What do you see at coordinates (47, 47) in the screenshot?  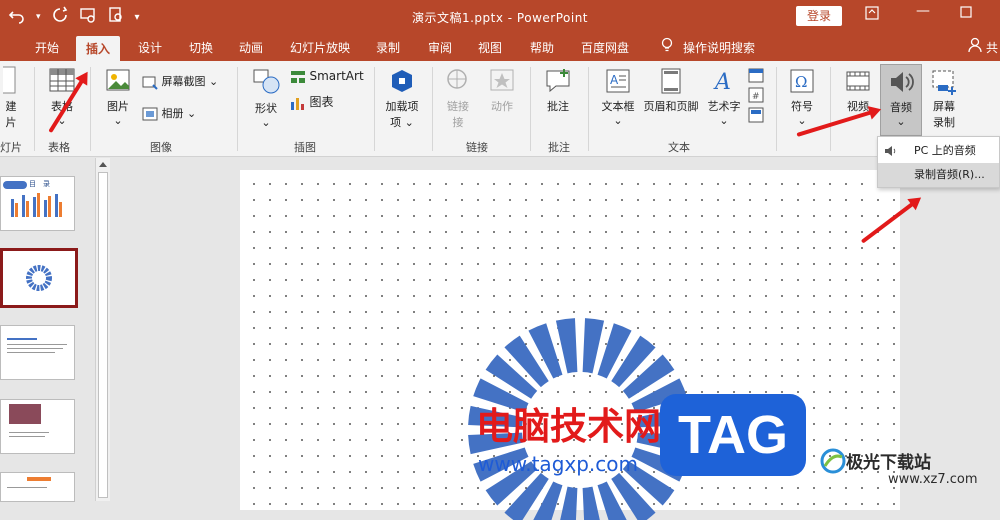 I see `tab-home: 开始` at bounding box center [47, 47].